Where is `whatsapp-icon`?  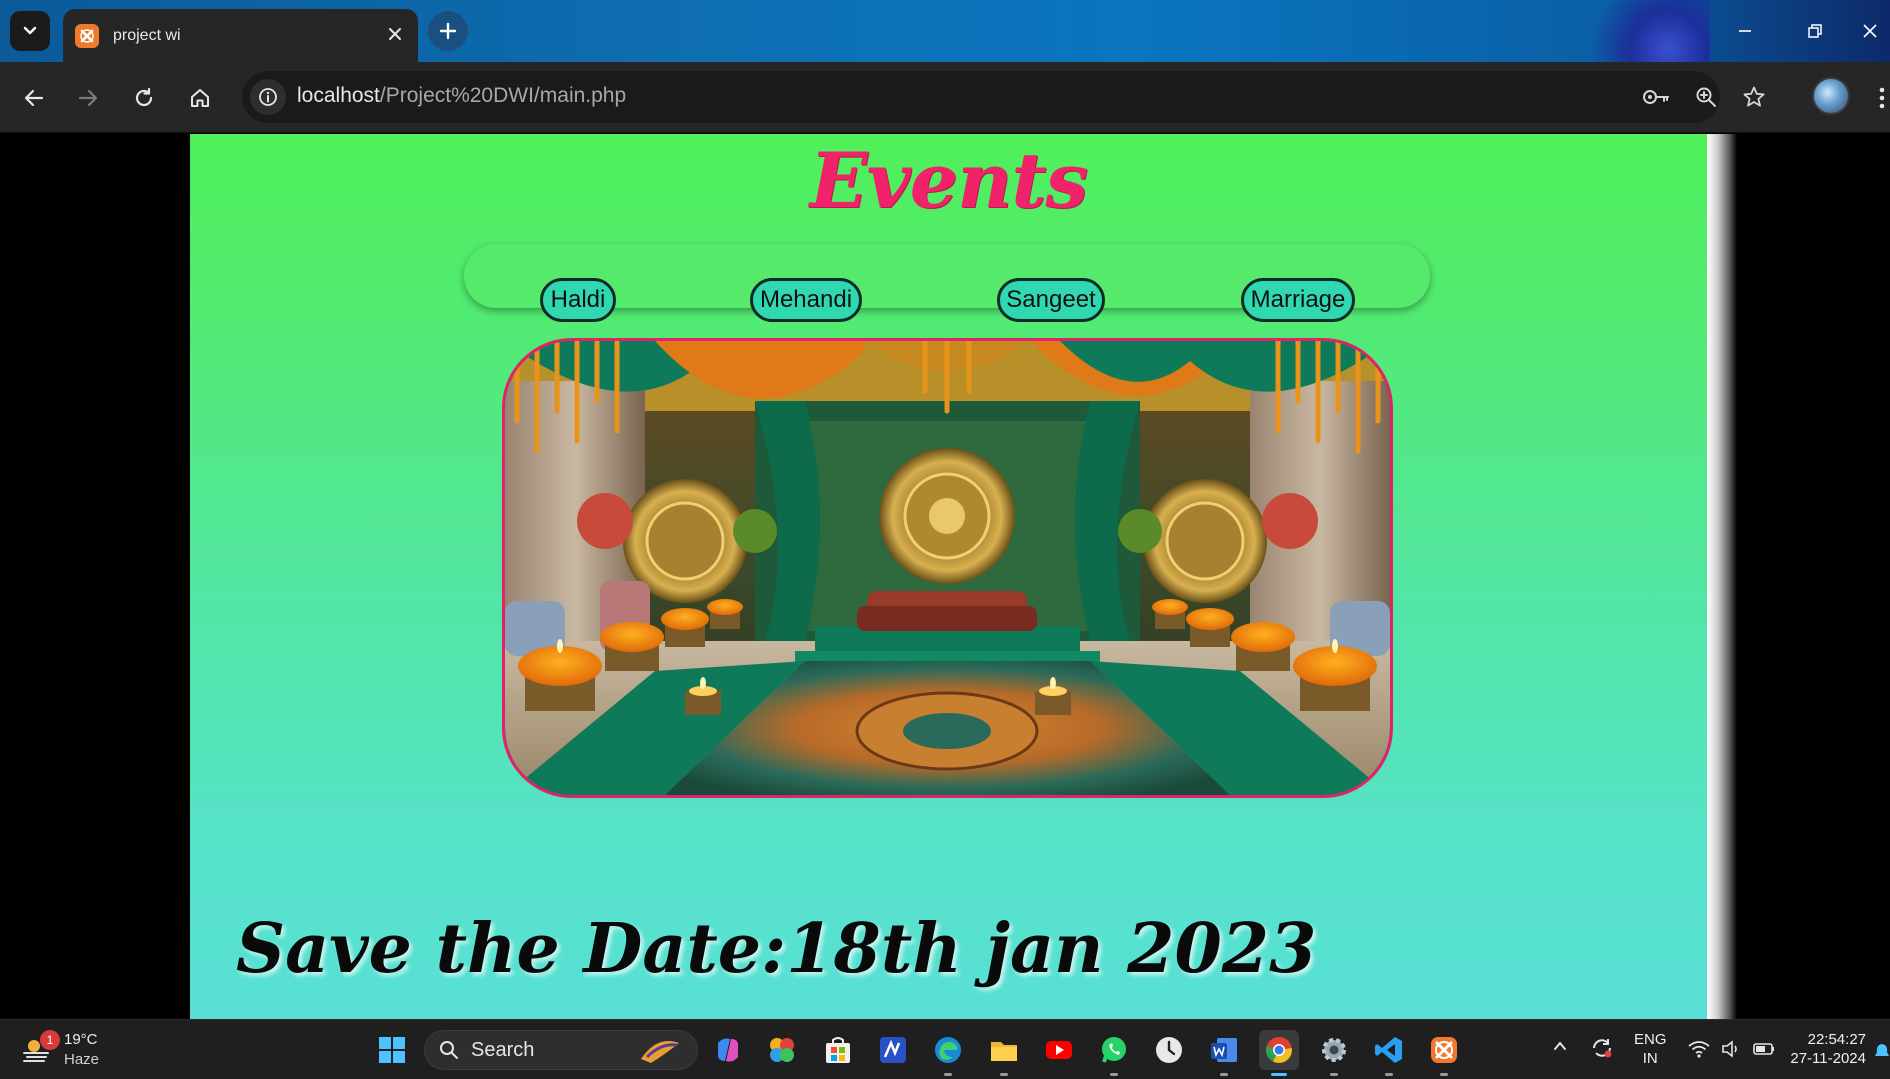 whatsapp-icon is located at coordinates (1114, 1050).